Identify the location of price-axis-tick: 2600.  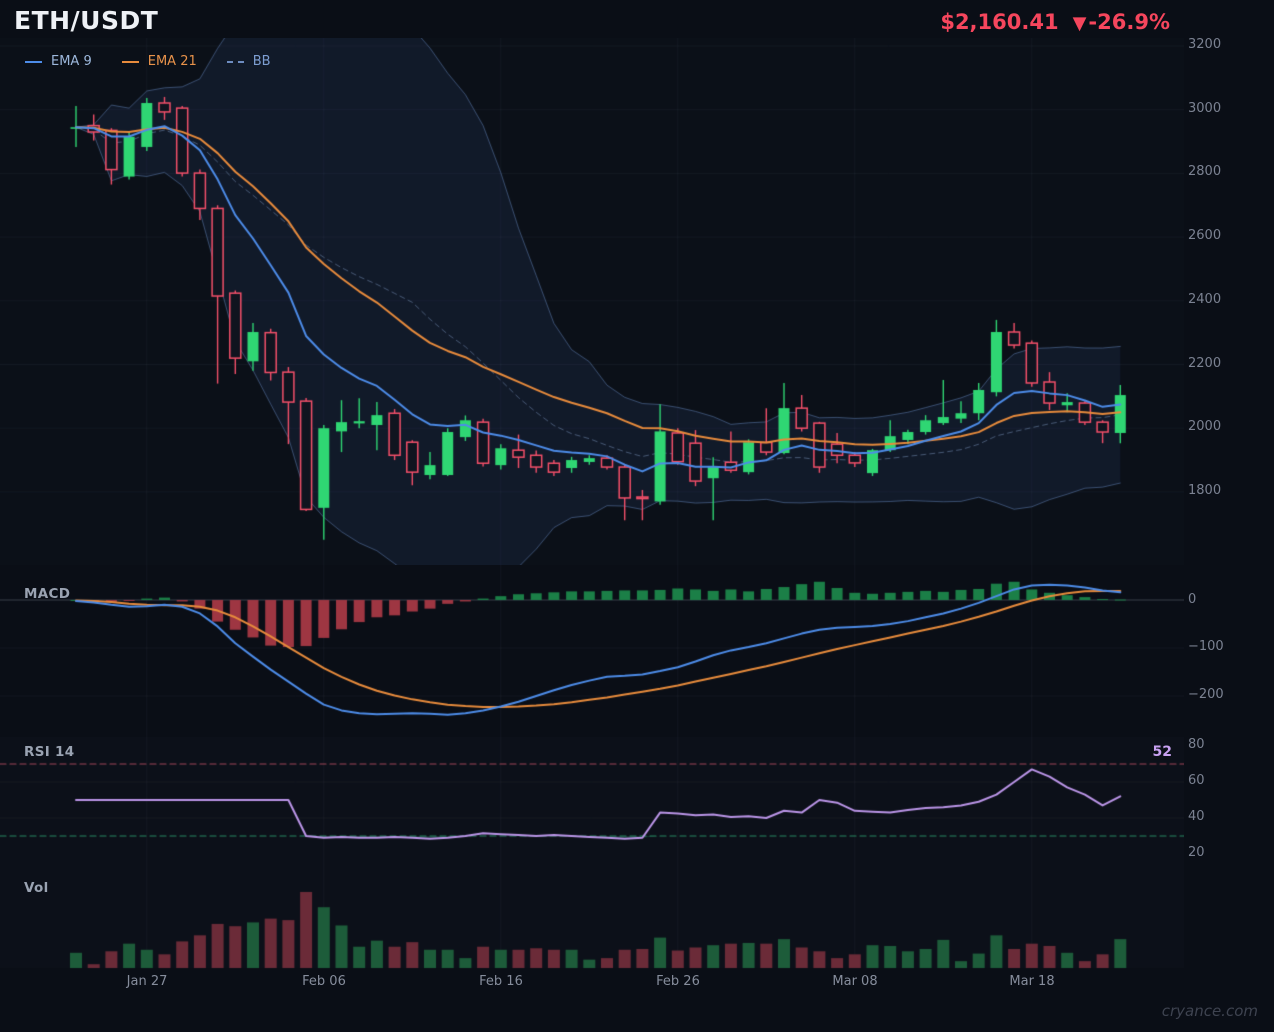
(1205, 235).